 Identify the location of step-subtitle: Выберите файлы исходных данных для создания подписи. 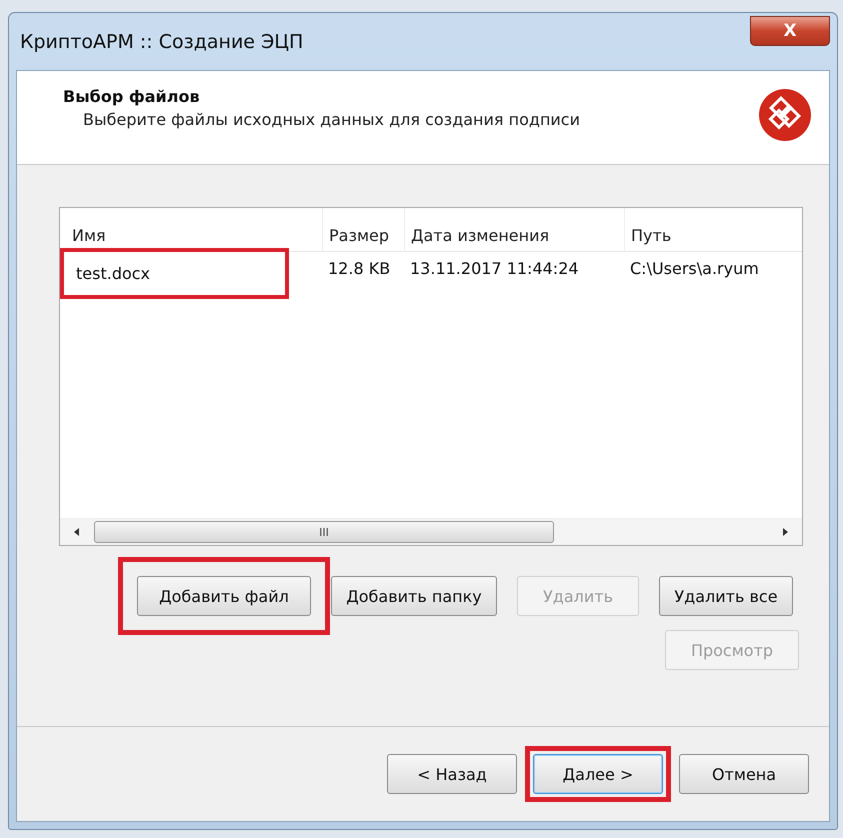
(331, 119).